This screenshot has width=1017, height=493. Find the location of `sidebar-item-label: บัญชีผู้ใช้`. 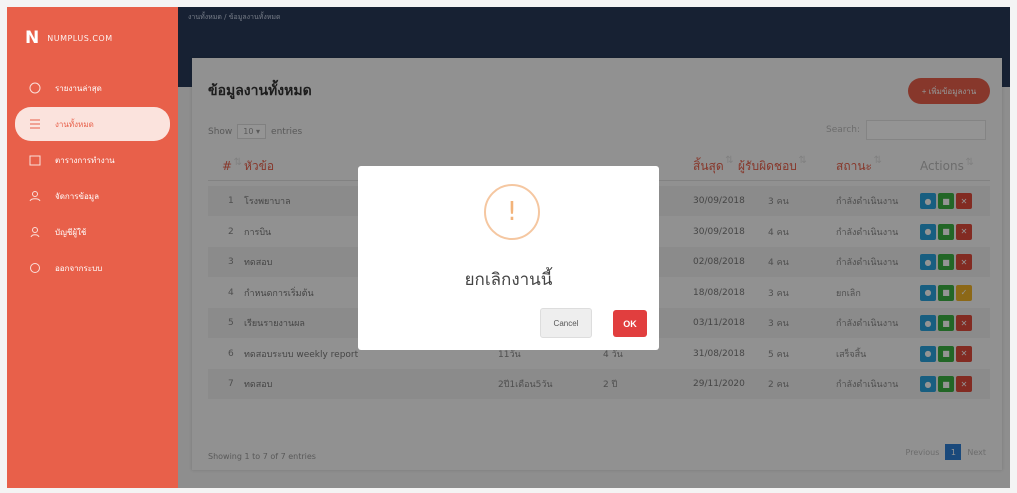

sidebar-item-label: บัญชีผู้ใช้ is located at coordinates (71, 232).